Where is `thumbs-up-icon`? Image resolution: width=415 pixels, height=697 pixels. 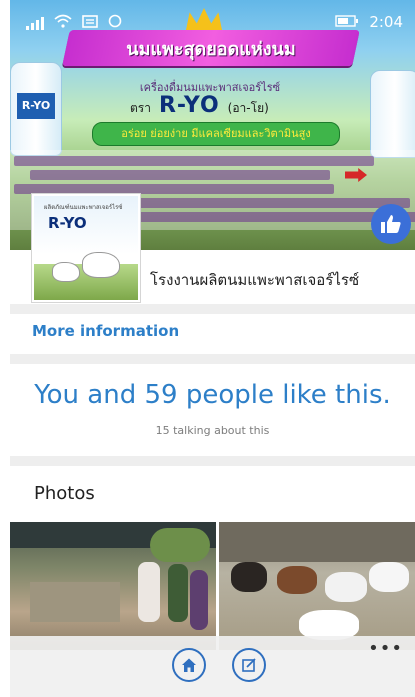
thumbs-up-icon is located at coordinates (391, 224).